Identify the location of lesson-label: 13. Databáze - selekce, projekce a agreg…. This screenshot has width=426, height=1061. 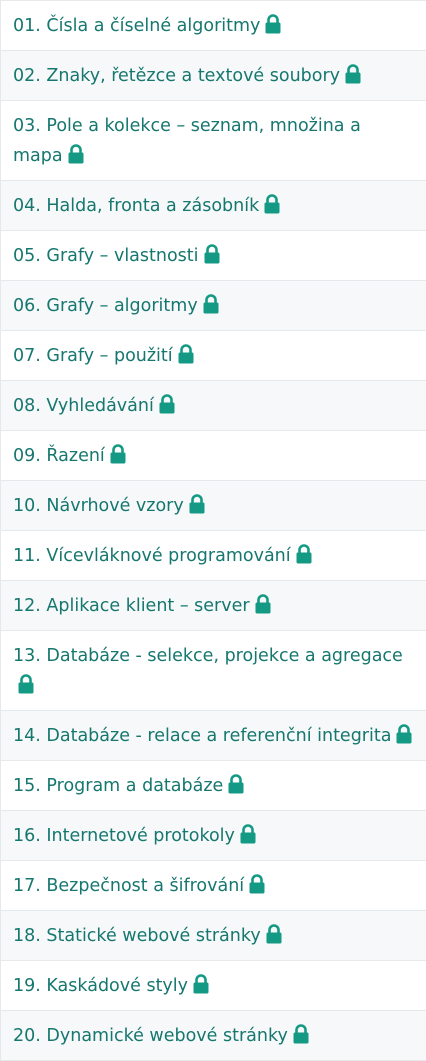
(208, 656).